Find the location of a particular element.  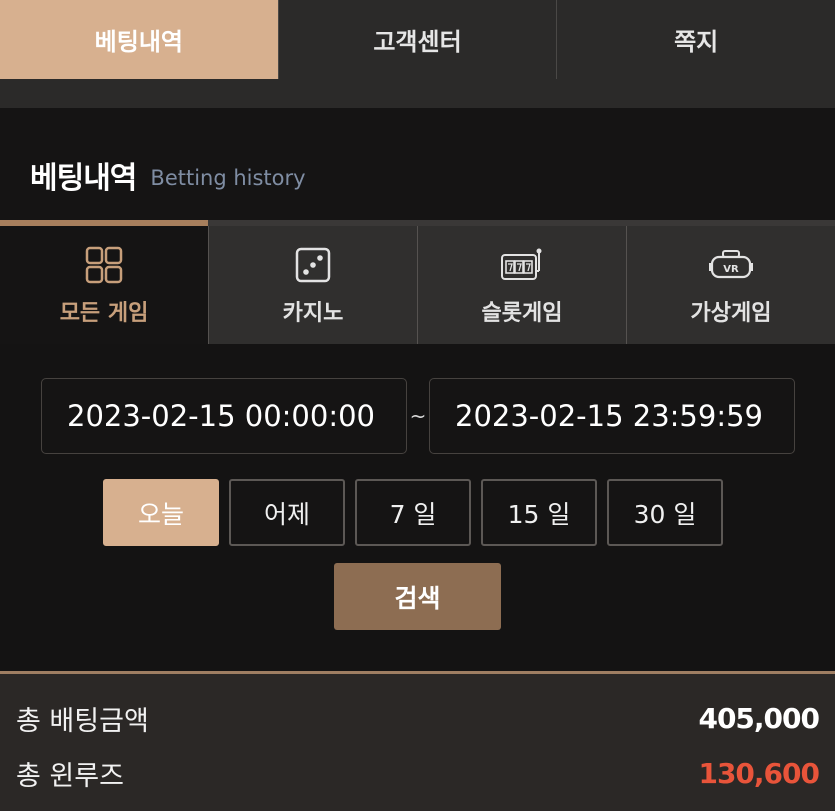

divider-strip is located at coordinates (417, 93).